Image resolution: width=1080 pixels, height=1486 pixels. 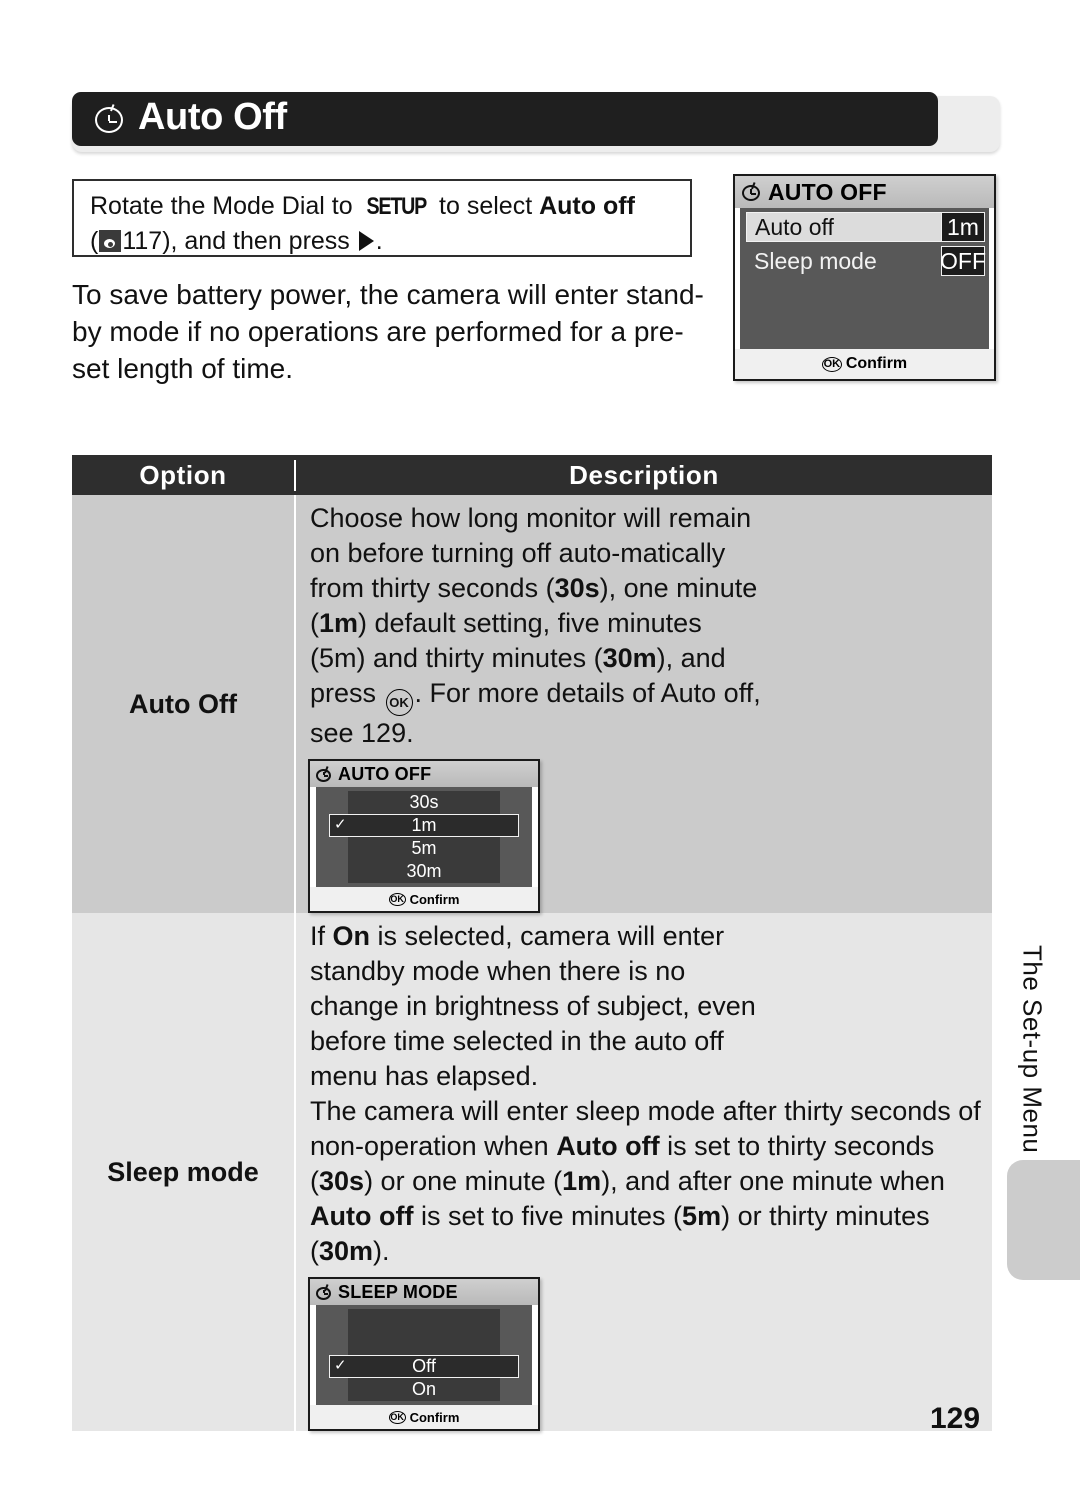 I want to click on lcd-option-label: On, so click(x=423, y=1389).